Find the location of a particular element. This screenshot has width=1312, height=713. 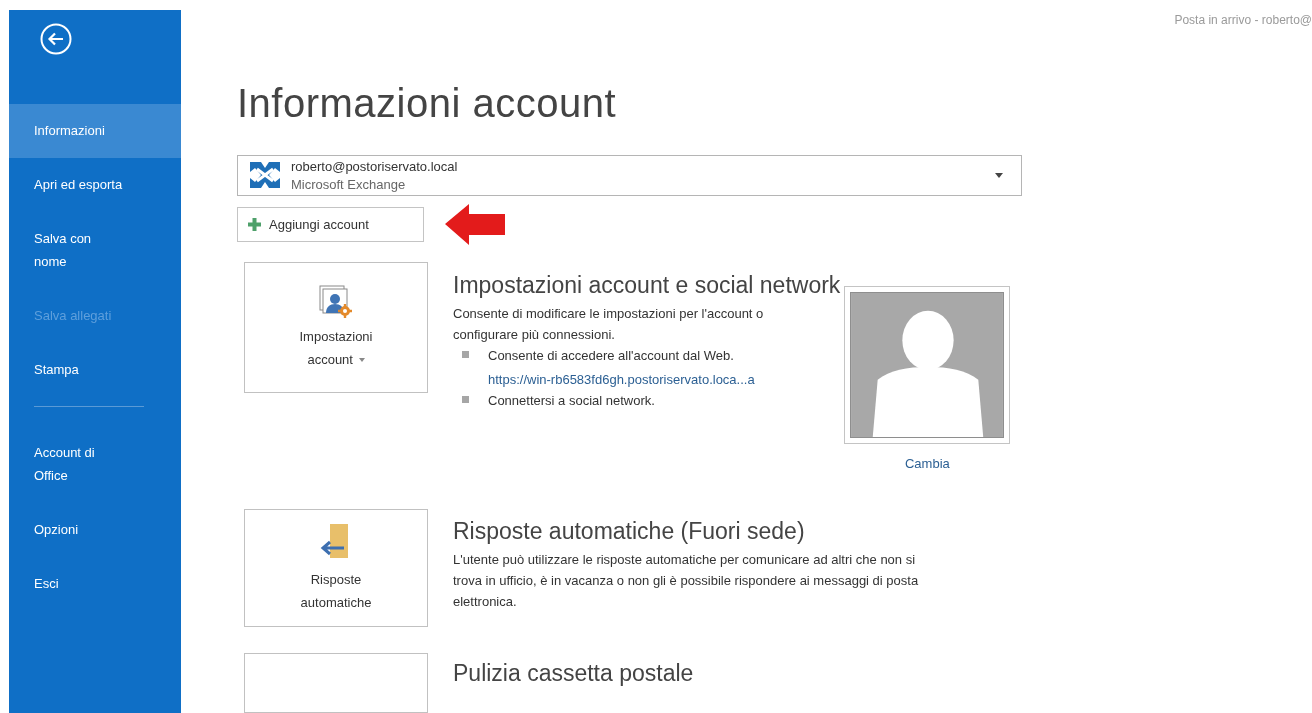

page-title: Informazioni account is located at coordinates (427, 103).